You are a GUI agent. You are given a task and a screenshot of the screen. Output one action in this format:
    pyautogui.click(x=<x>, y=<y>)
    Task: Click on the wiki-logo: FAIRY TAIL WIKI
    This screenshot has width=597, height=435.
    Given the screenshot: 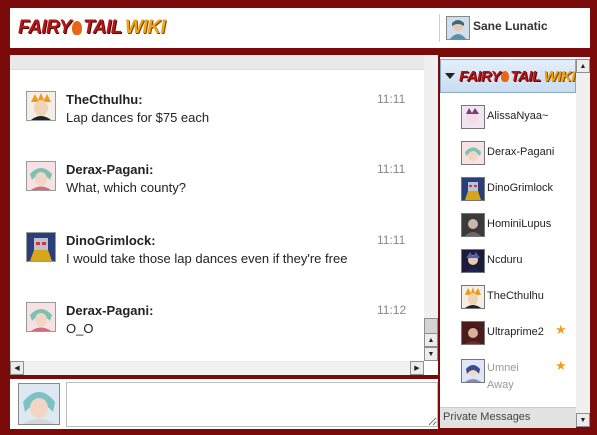 What is the action you would take?
    pyautogui.click(x=92, y=28)
    